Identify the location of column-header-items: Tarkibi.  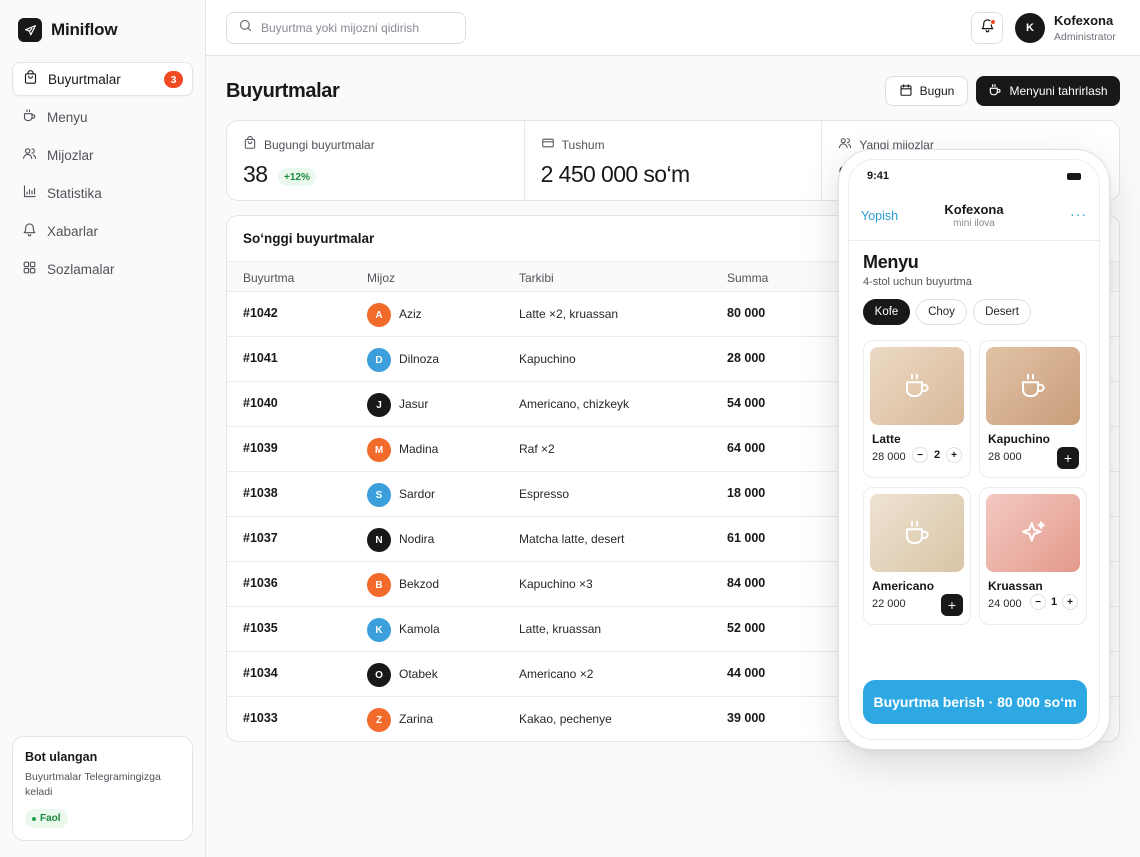
(536, 278).